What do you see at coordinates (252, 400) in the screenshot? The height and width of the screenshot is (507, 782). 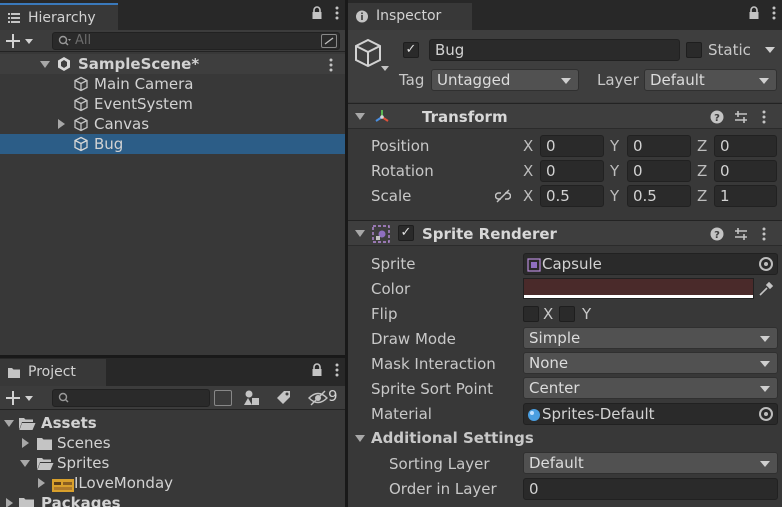 I see `filter-by-type-icon` at bounding box center [252, 400].